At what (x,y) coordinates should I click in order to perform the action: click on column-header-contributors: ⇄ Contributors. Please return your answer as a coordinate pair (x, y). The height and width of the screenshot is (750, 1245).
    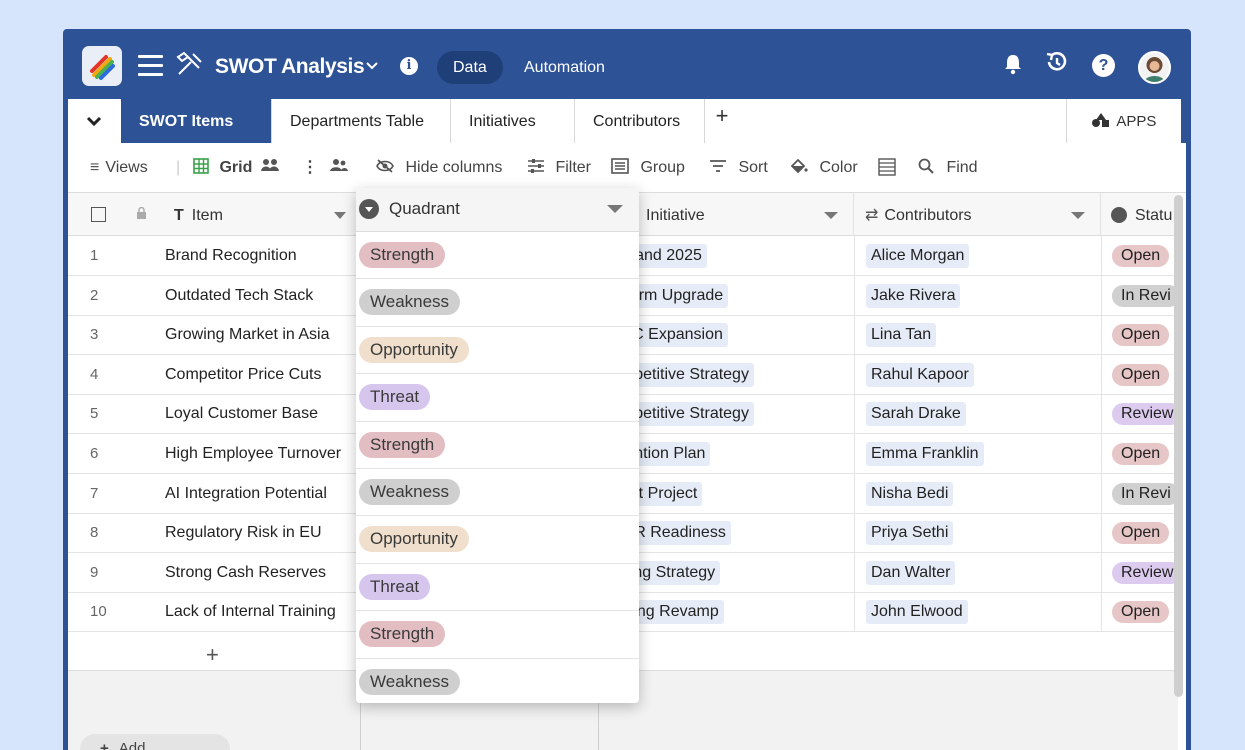
    Looking at the image, I should click on (977, 214).